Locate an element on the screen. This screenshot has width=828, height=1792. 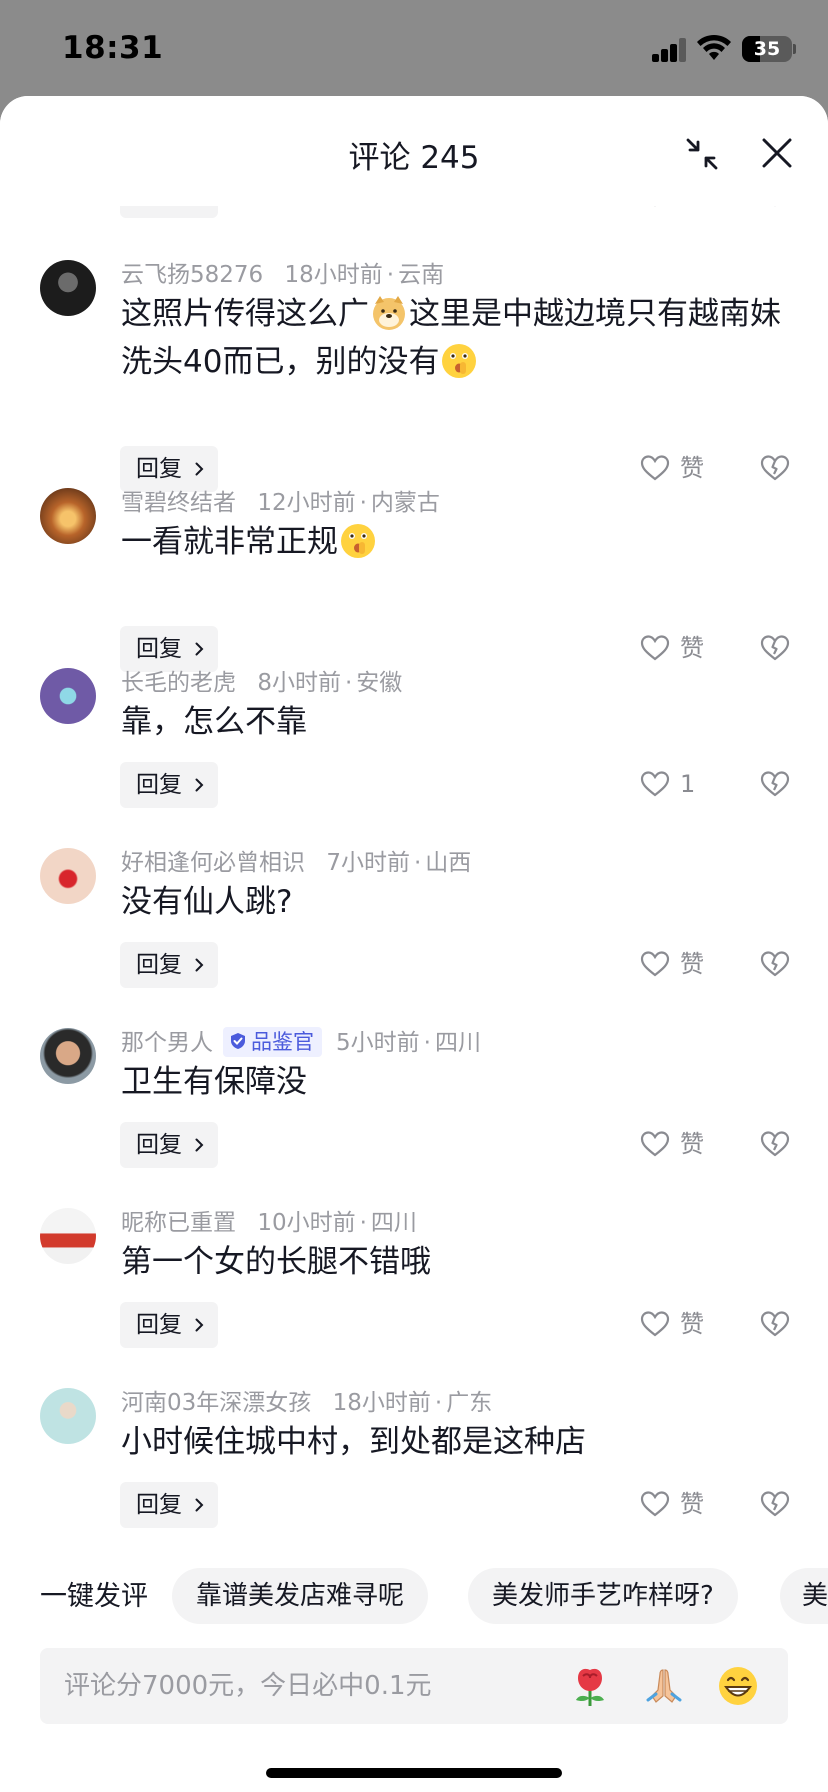
comment-meta: 雪碧终结者 12小时前 · 内蒙古 is located at coordinates (280, 503).